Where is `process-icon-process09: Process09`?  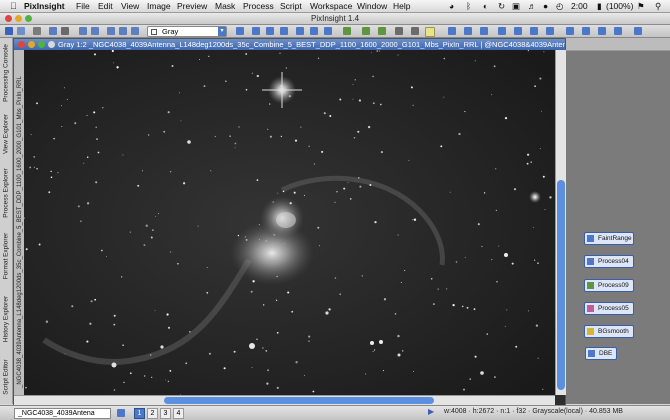
process-icon-process09: Process09 is located at coordinates (609, 285).